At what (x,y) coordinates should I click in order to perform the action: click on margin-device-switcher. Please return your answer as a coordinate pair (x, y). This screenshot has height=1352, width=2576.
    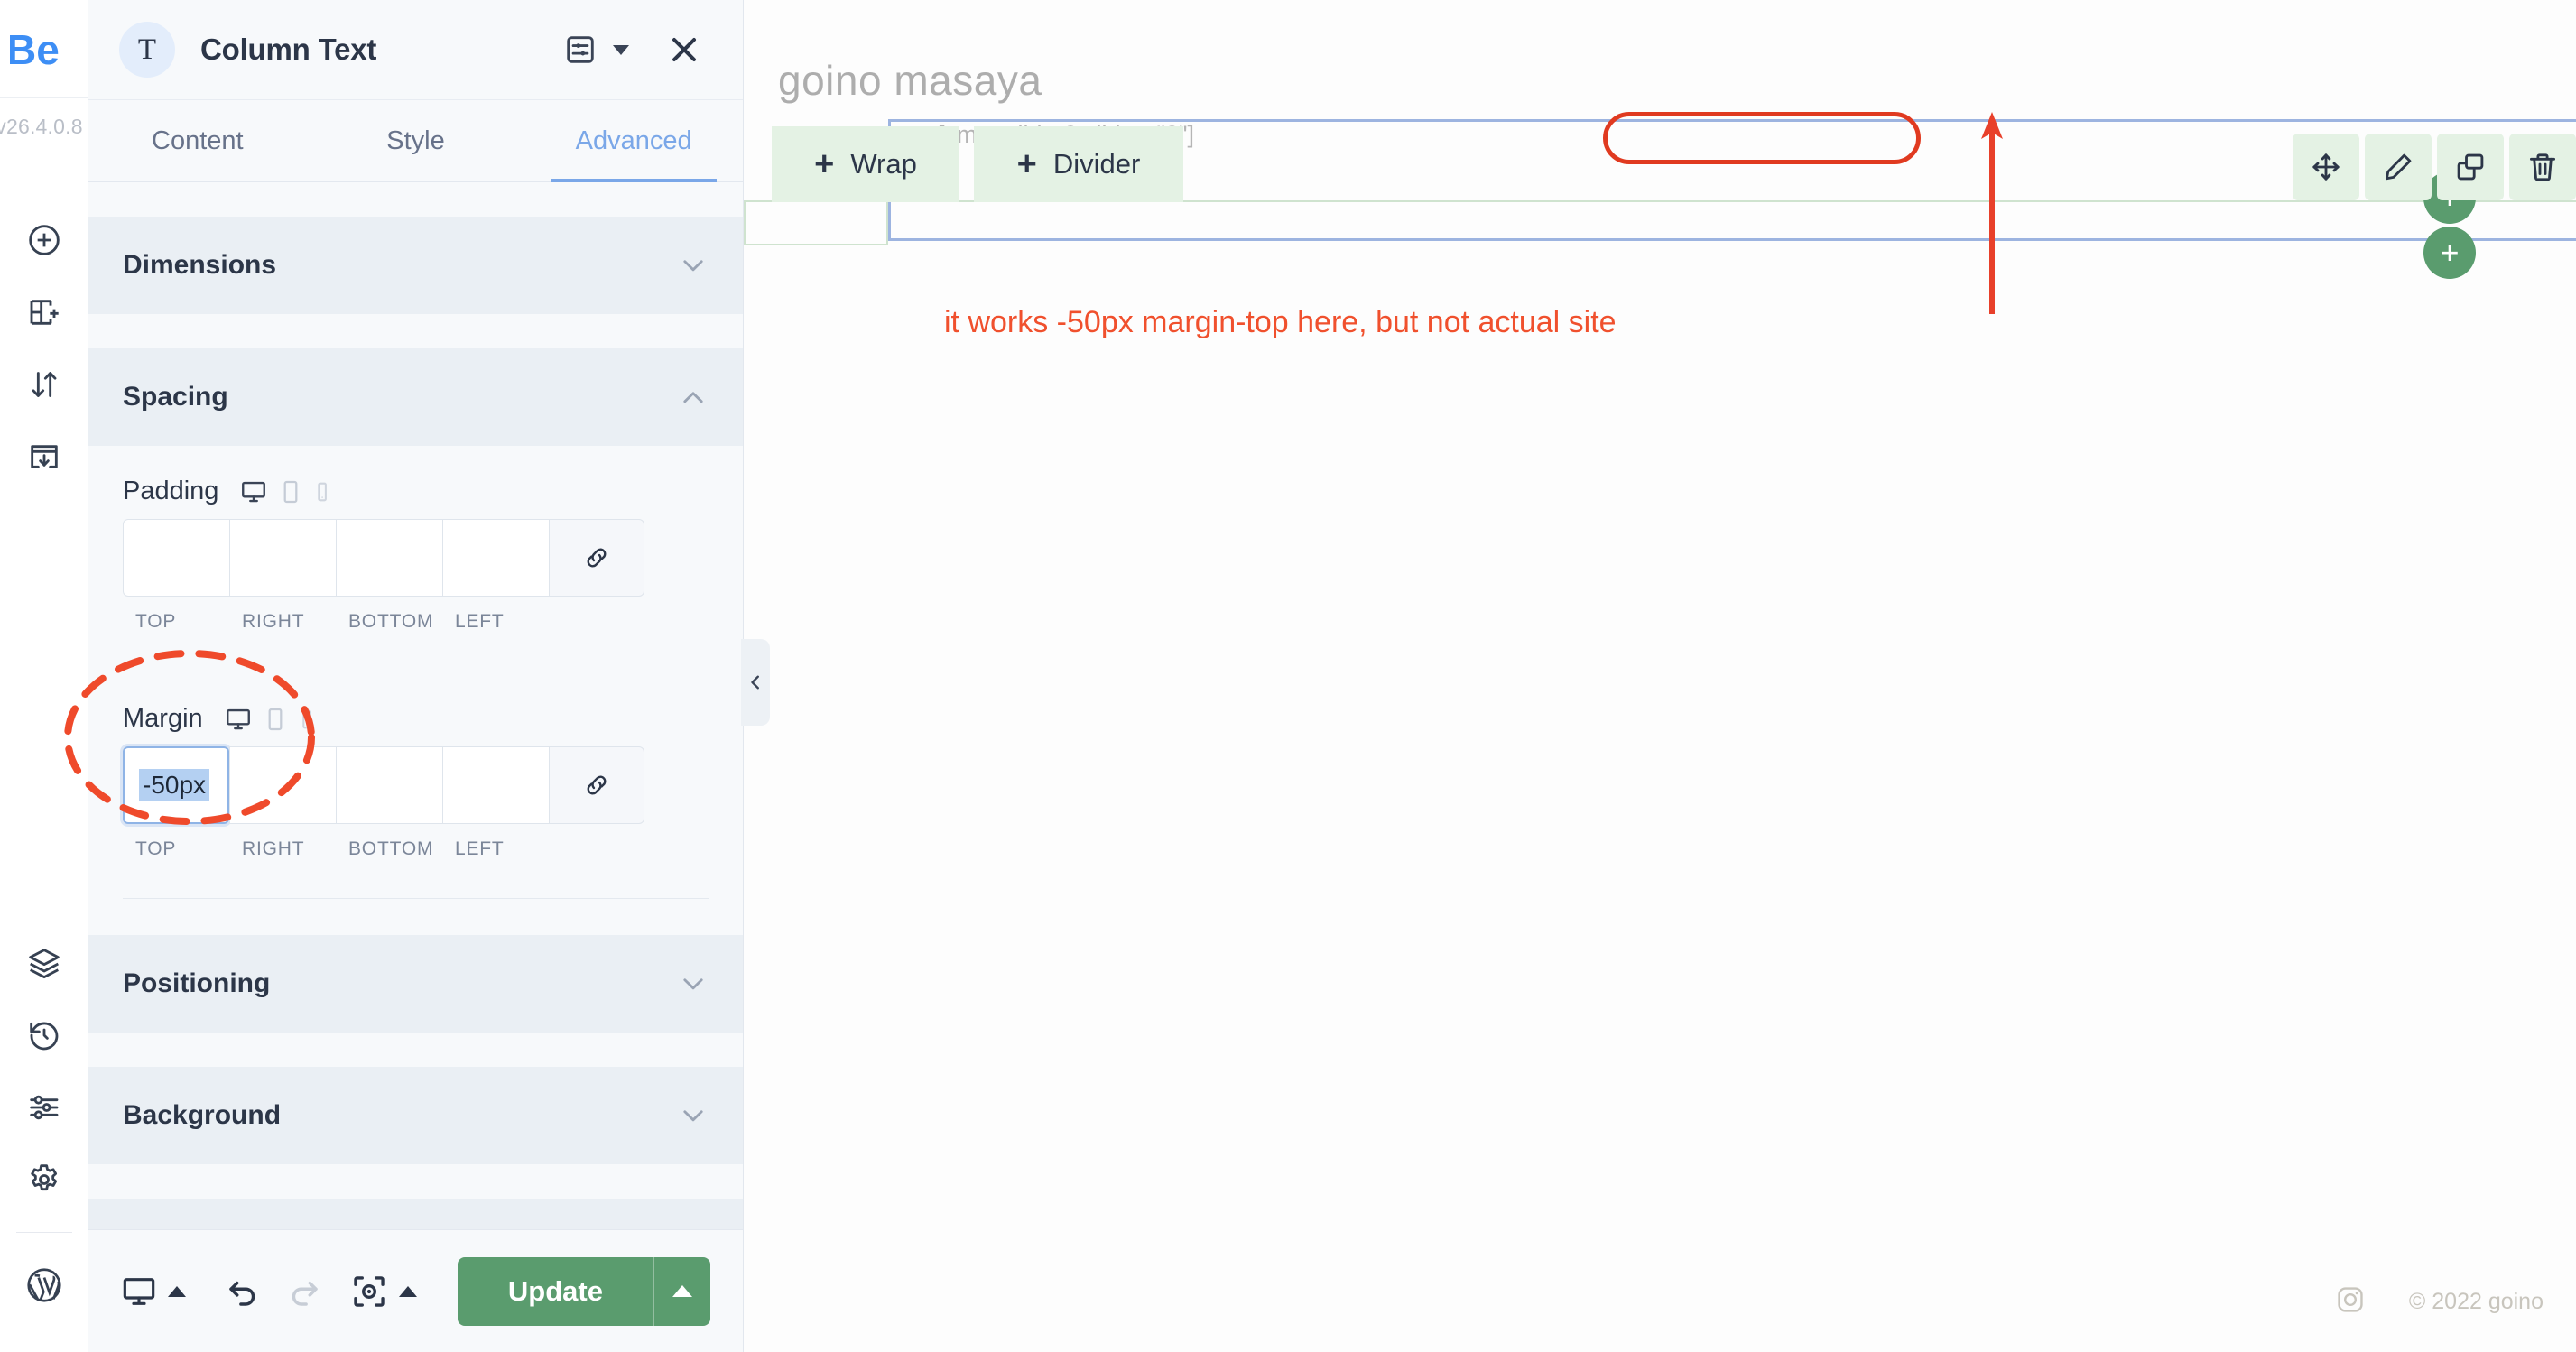
    Looking at the image, I should click on (270, 719).